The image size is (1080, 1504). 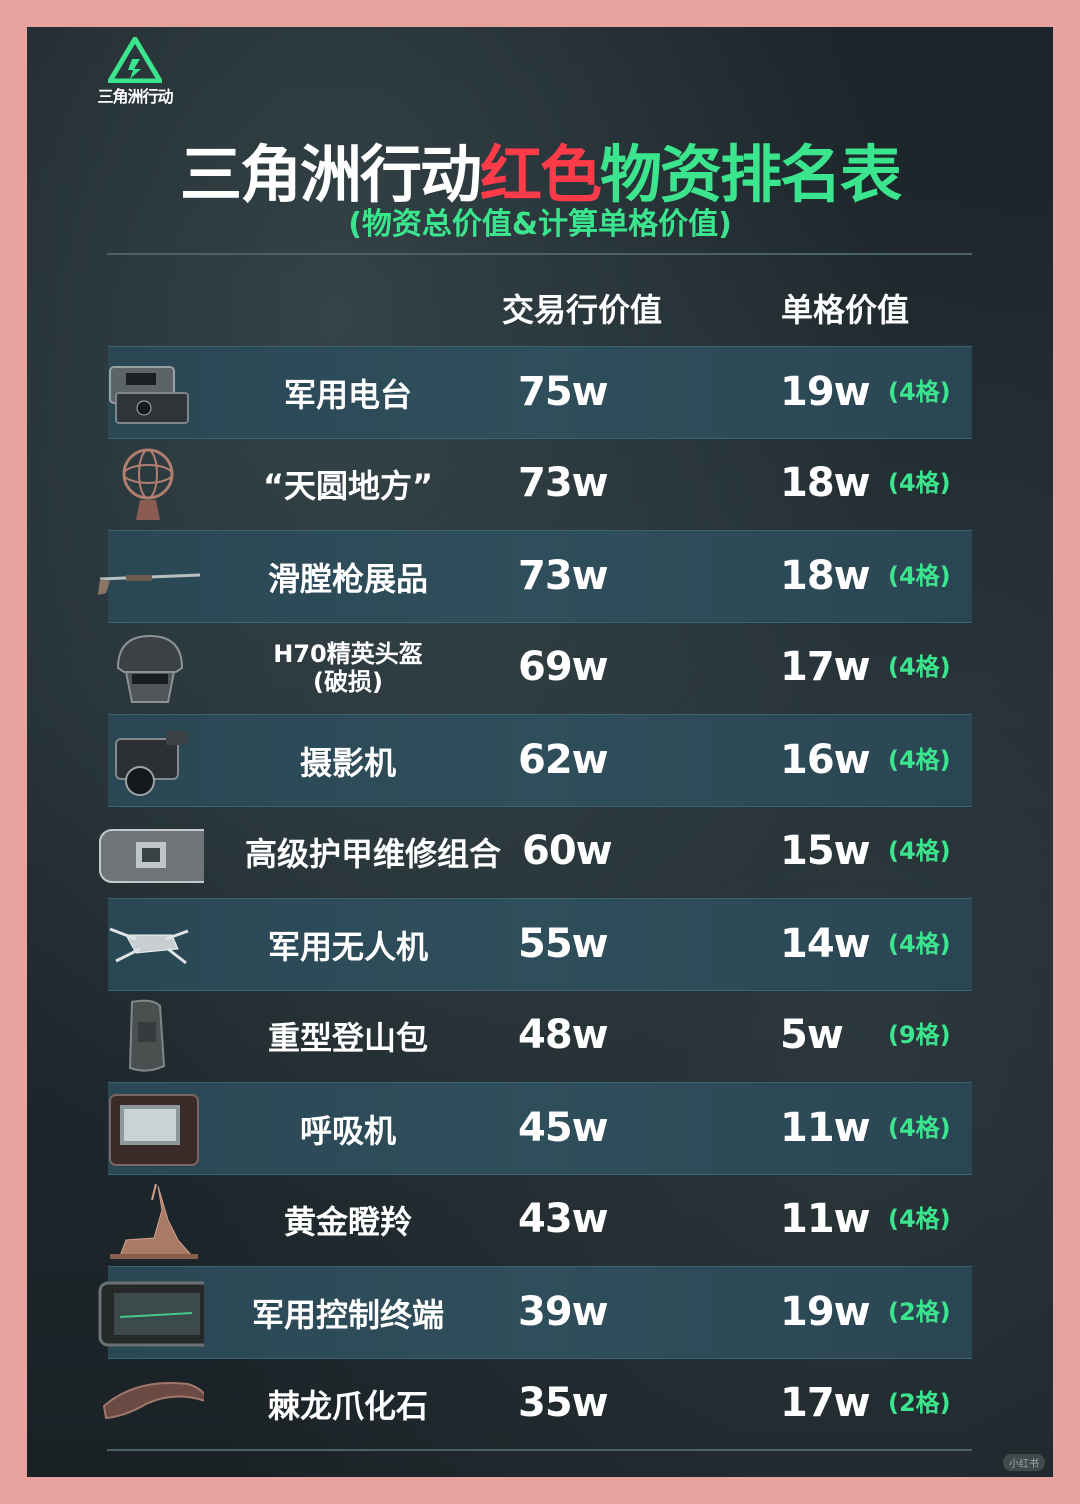 I want to click on cell-value: 16w, so click(x=825, y=760).